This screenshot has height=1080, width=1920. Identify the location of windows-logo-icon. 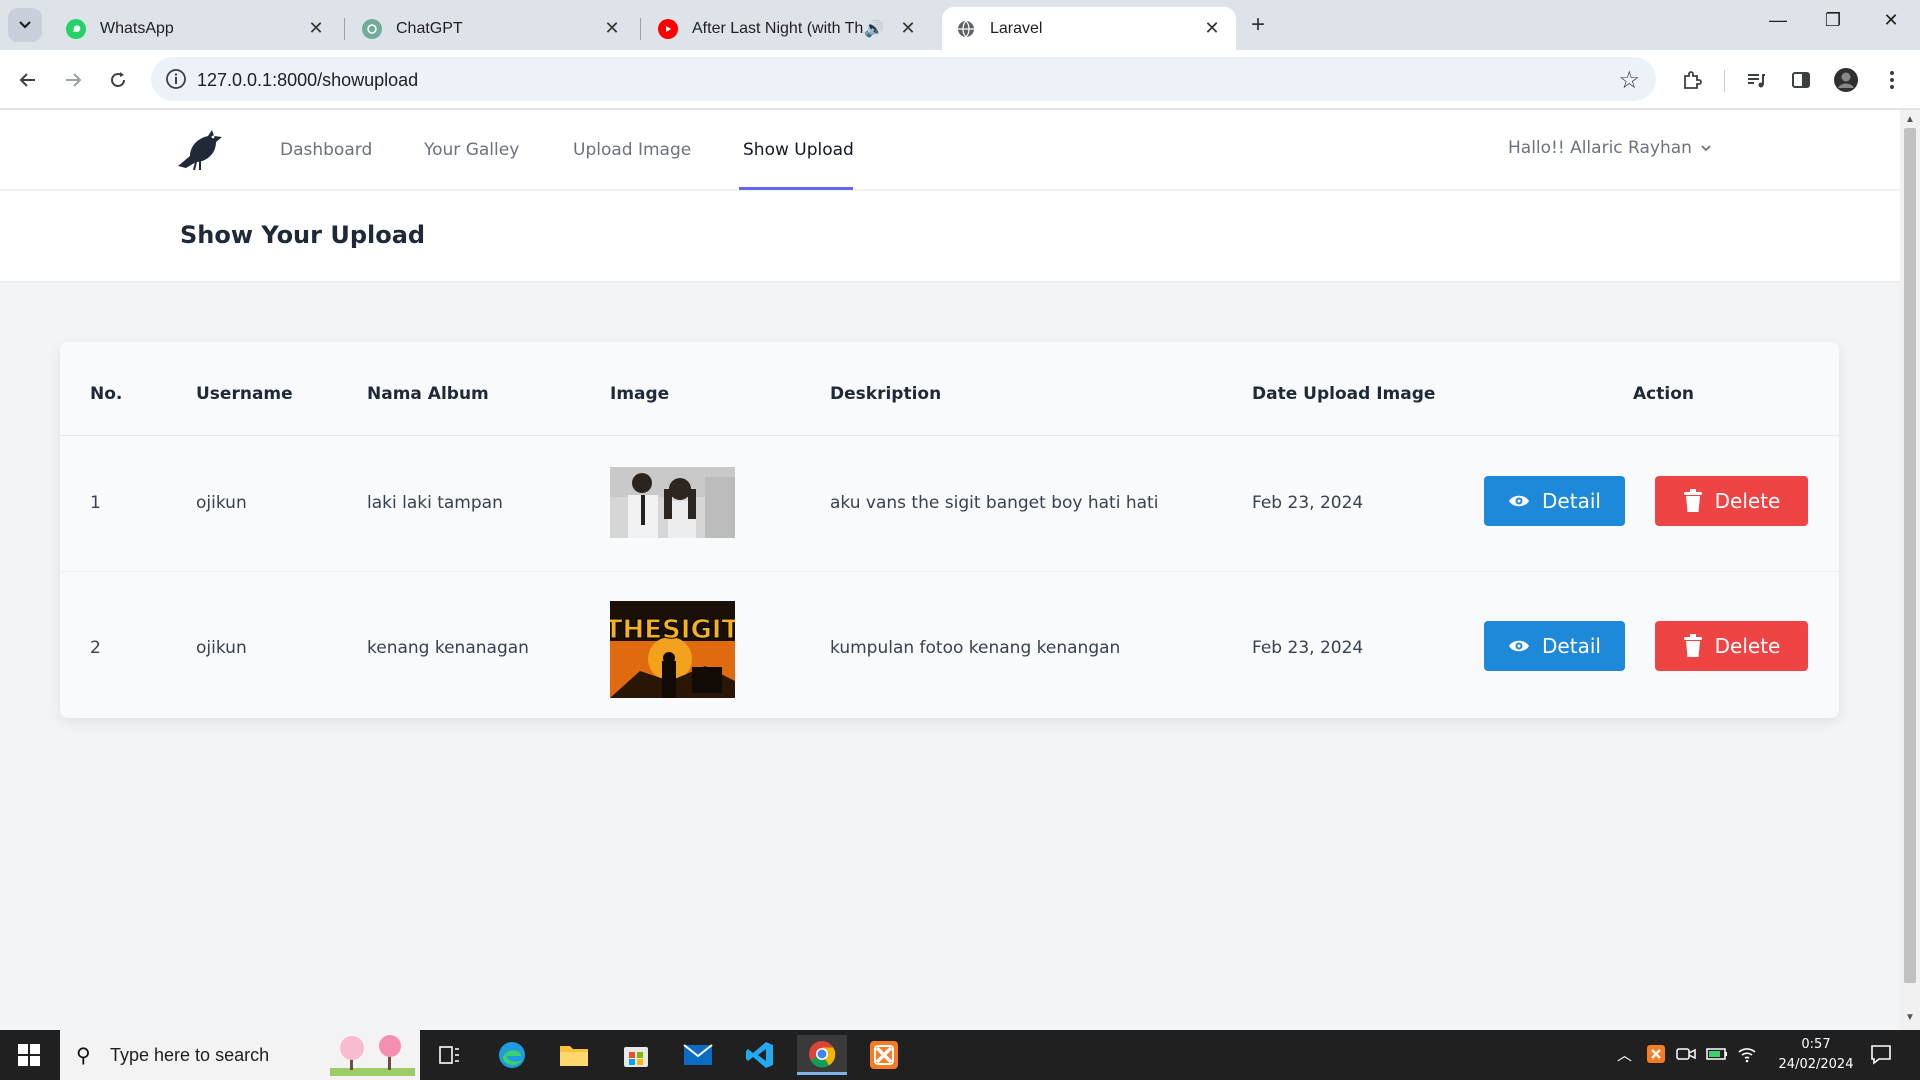
(29, 1055).